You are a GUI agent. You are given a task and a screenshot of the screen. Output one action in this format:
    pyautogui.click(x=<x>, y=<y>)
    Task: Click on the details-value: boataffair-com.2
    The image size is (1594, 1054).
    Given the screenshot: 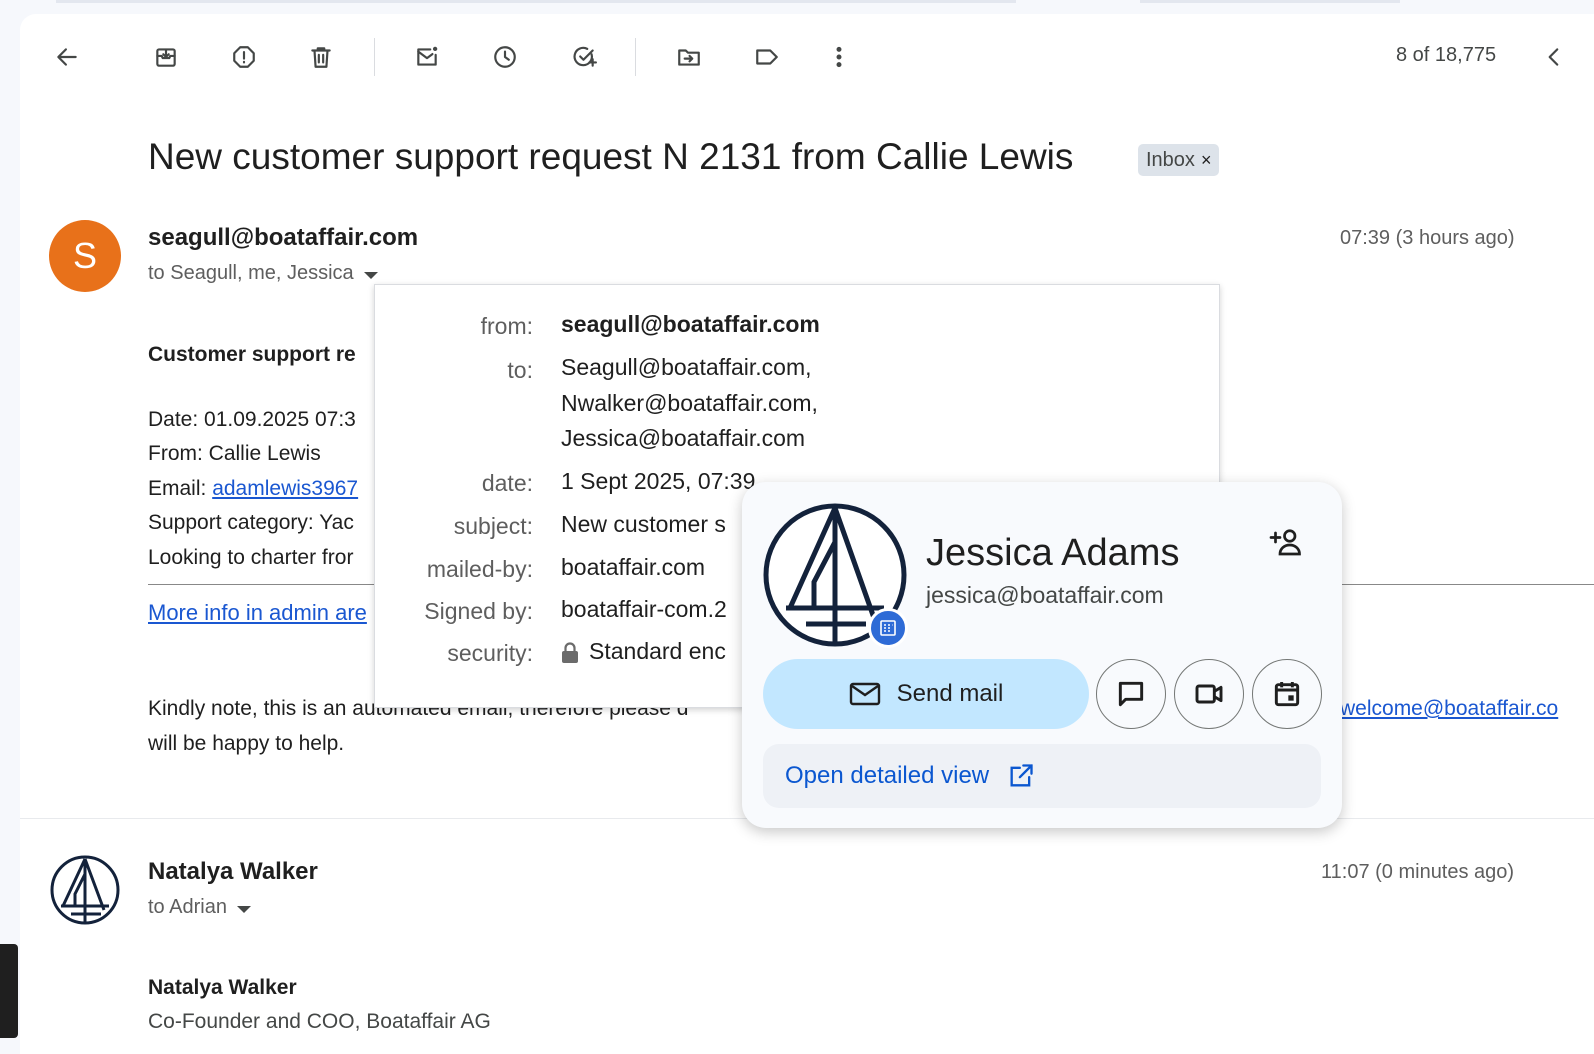 What is the action you would take?
    pyautogui.click(x=644, y=609)
    